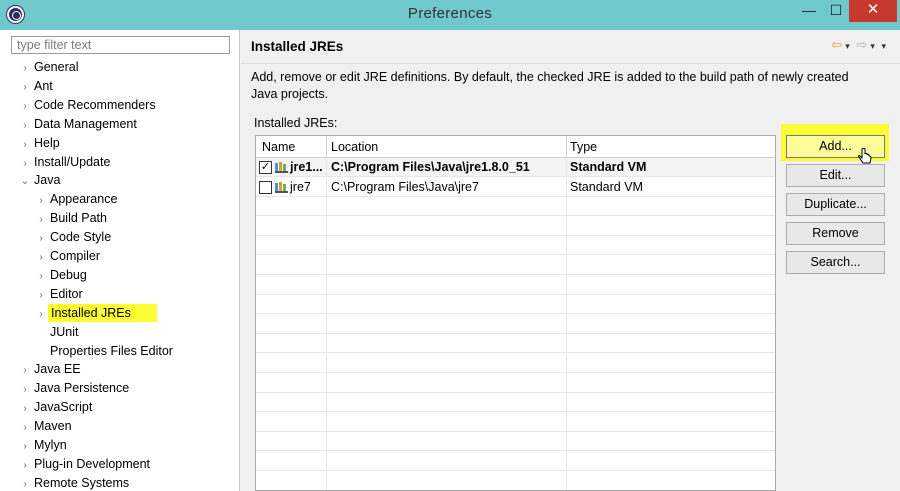 The height and width of the screenshot is (491, 900). Describe the element at coordinates (297, 46) in the screenshot. I see `page-title: Installed JREs` at that location.